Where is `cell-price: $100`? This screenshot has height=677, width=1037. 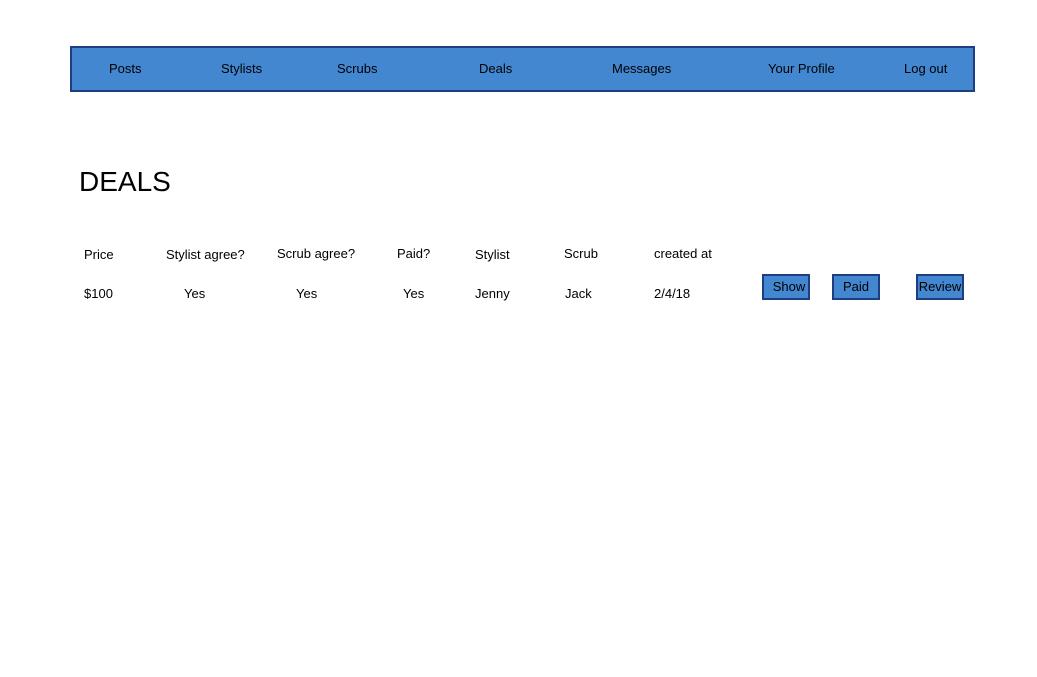
cell-price: $100 is located at coordinates (98, 293).